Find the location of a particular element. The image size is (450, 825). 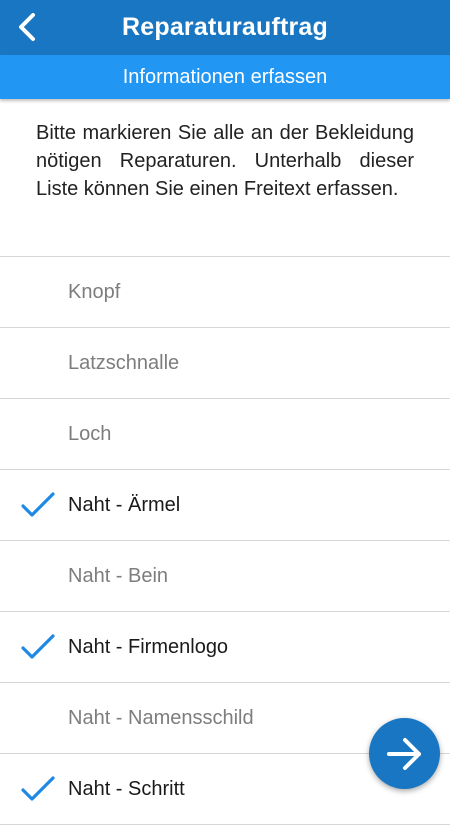

next-button is located at coordinates (404, 753).